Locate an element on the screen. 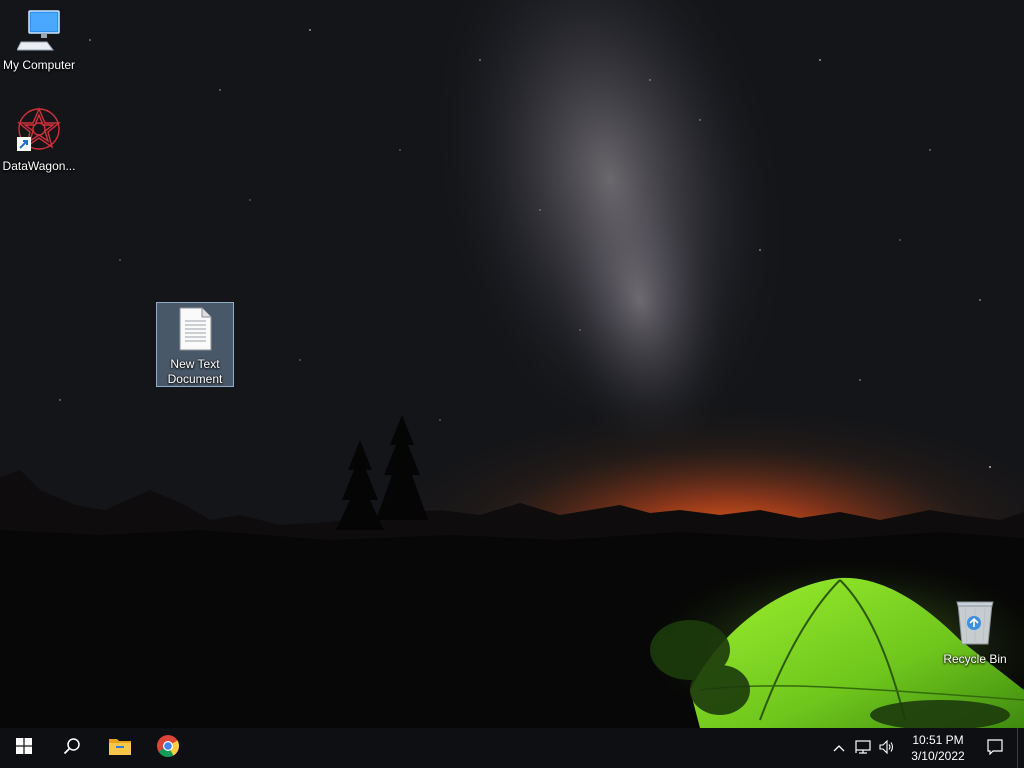 The width and height of the screenshot is (1024, 768). network-icon is located at coordinates (863, 748).